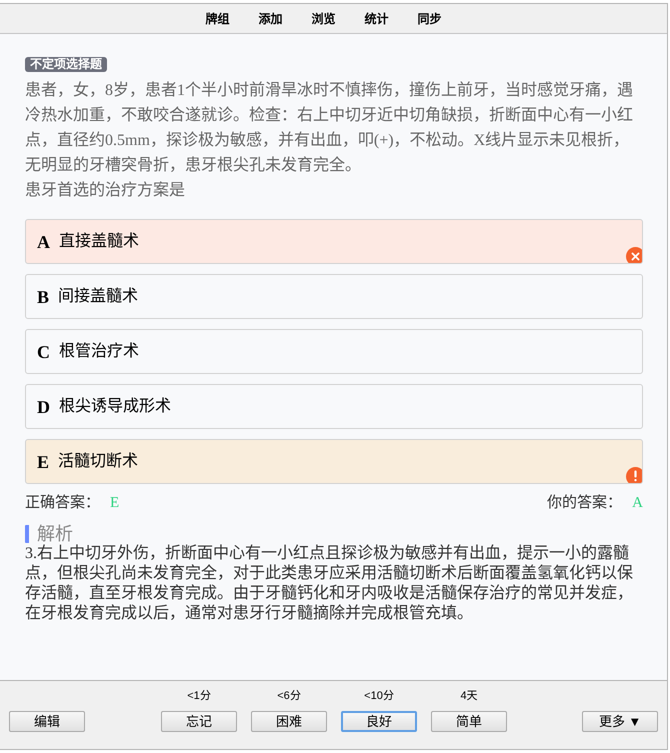 The height and width of the screenshot is (753, 670). What do you see at coordinates (43, 351) in the screenshot?
I see `option-letter: C` at bounding box center [43, 351].